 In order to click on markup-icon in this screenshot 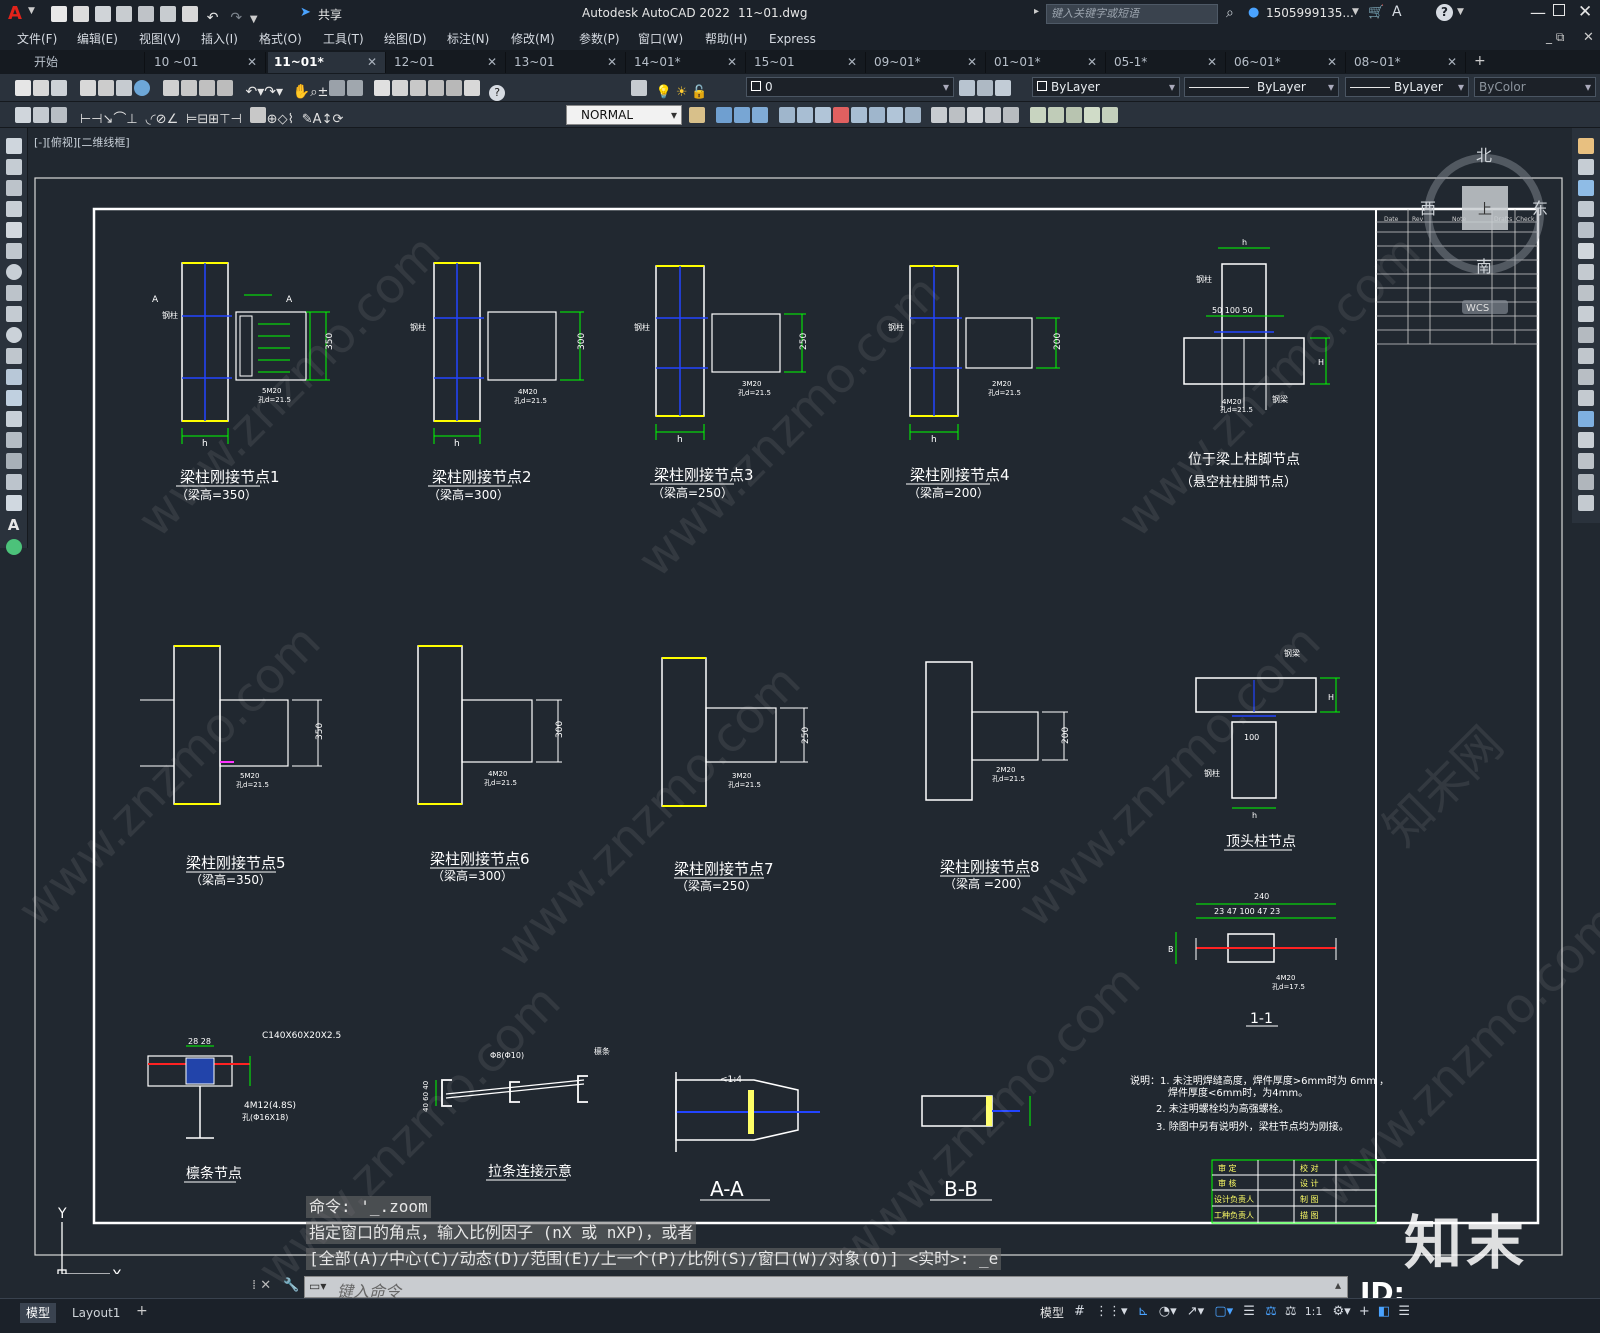, I will do `click(454, 88)`.